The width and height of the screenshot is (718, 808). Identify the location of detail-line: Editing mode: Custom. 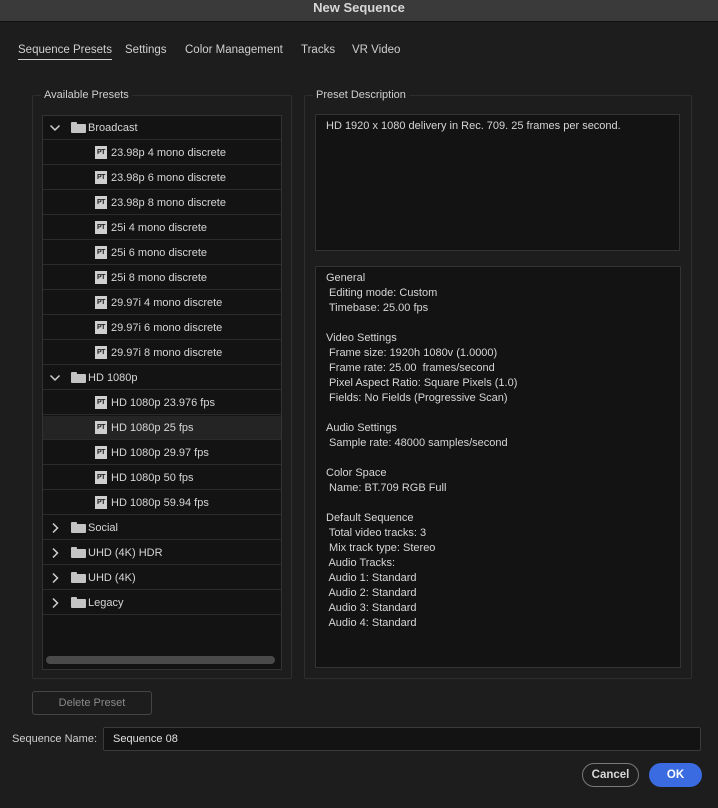
(382, 293).